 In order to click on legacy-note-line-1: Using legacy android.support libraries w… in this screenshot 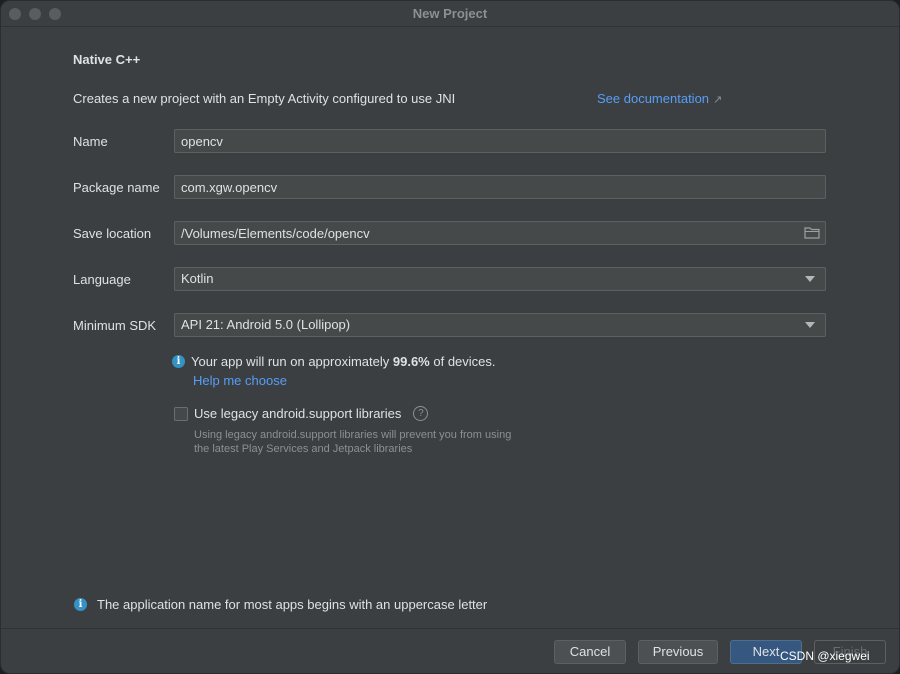, I will do `click(353, 435)`.